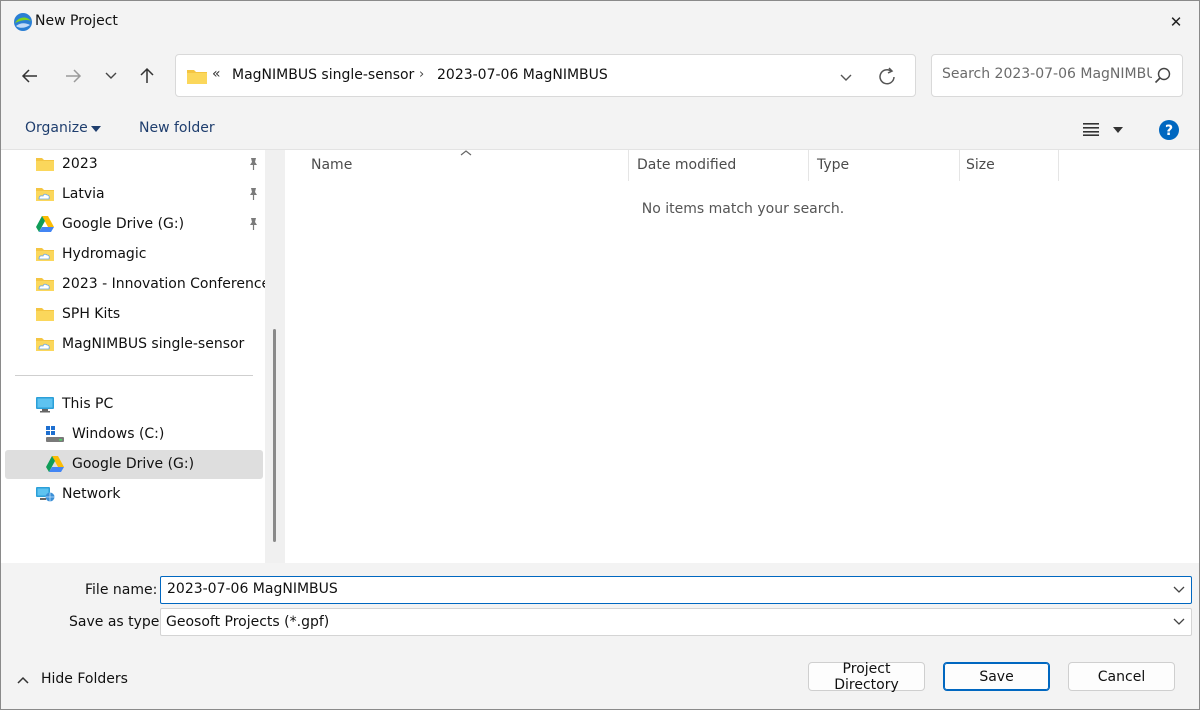 The image size is (1200, 710). I want to click on nav-divider, so click(134, 375).